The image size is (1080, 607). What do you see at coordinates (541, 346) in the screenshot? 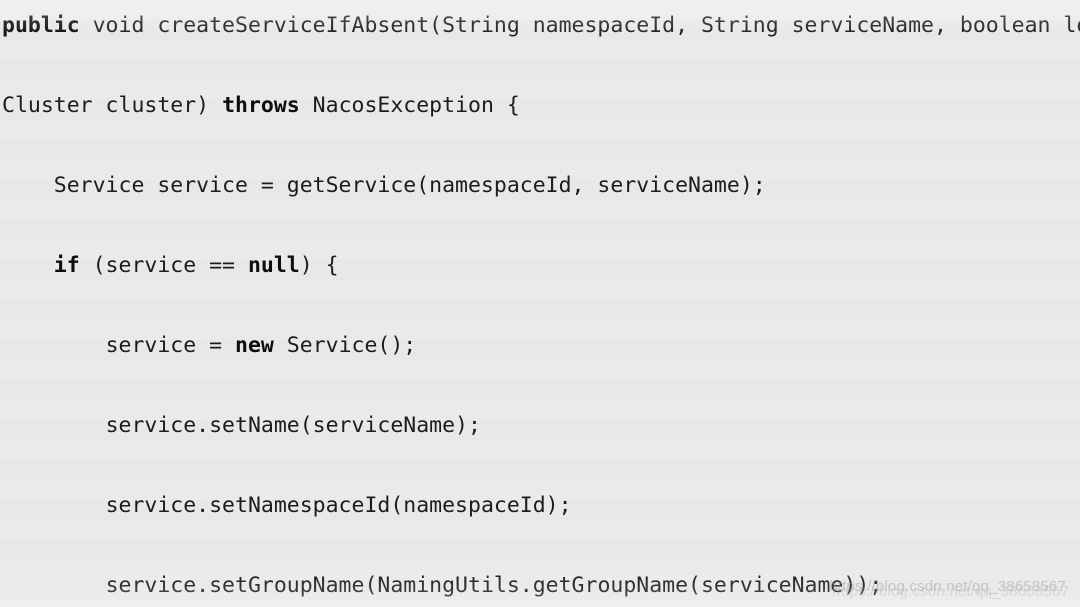
I see `code-line: service = new Service();` at bounding box center [541, 346].